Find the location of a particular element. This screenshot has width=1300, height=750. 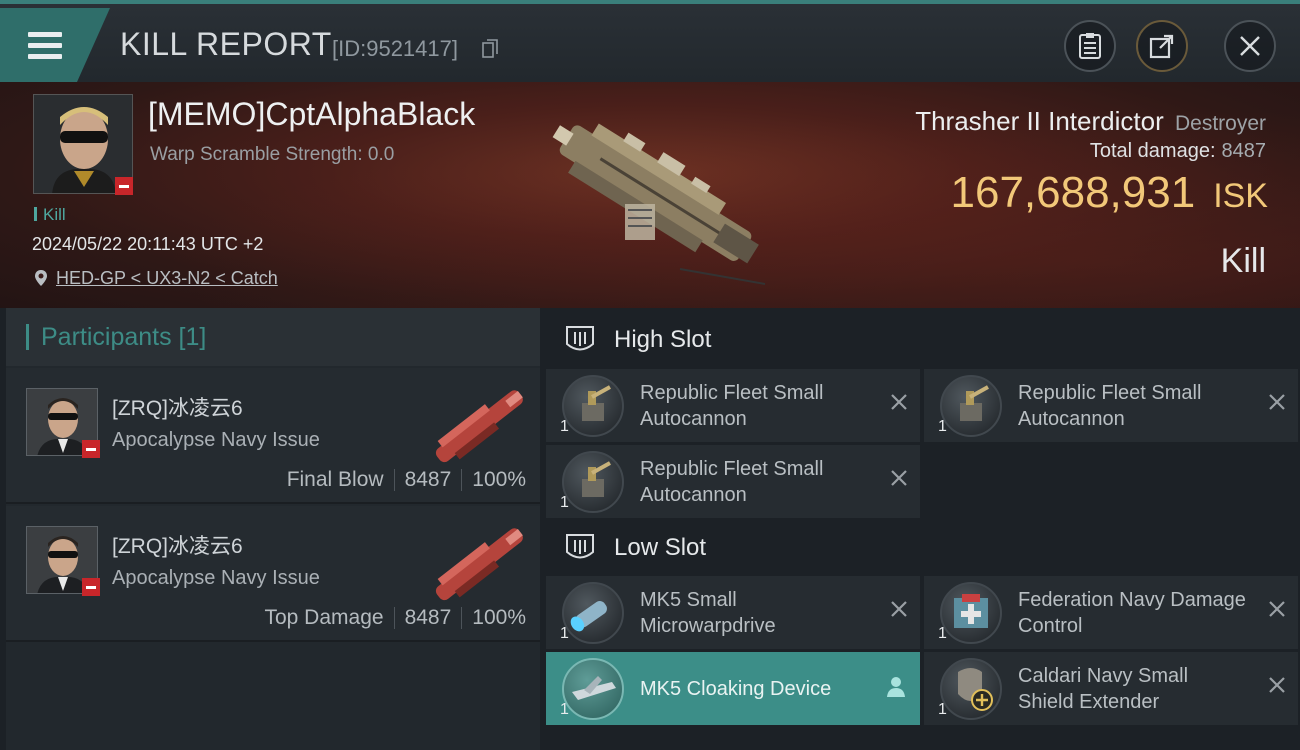

participant-stats: Final Blow 8487 100% is located at coordinates (406, 480).